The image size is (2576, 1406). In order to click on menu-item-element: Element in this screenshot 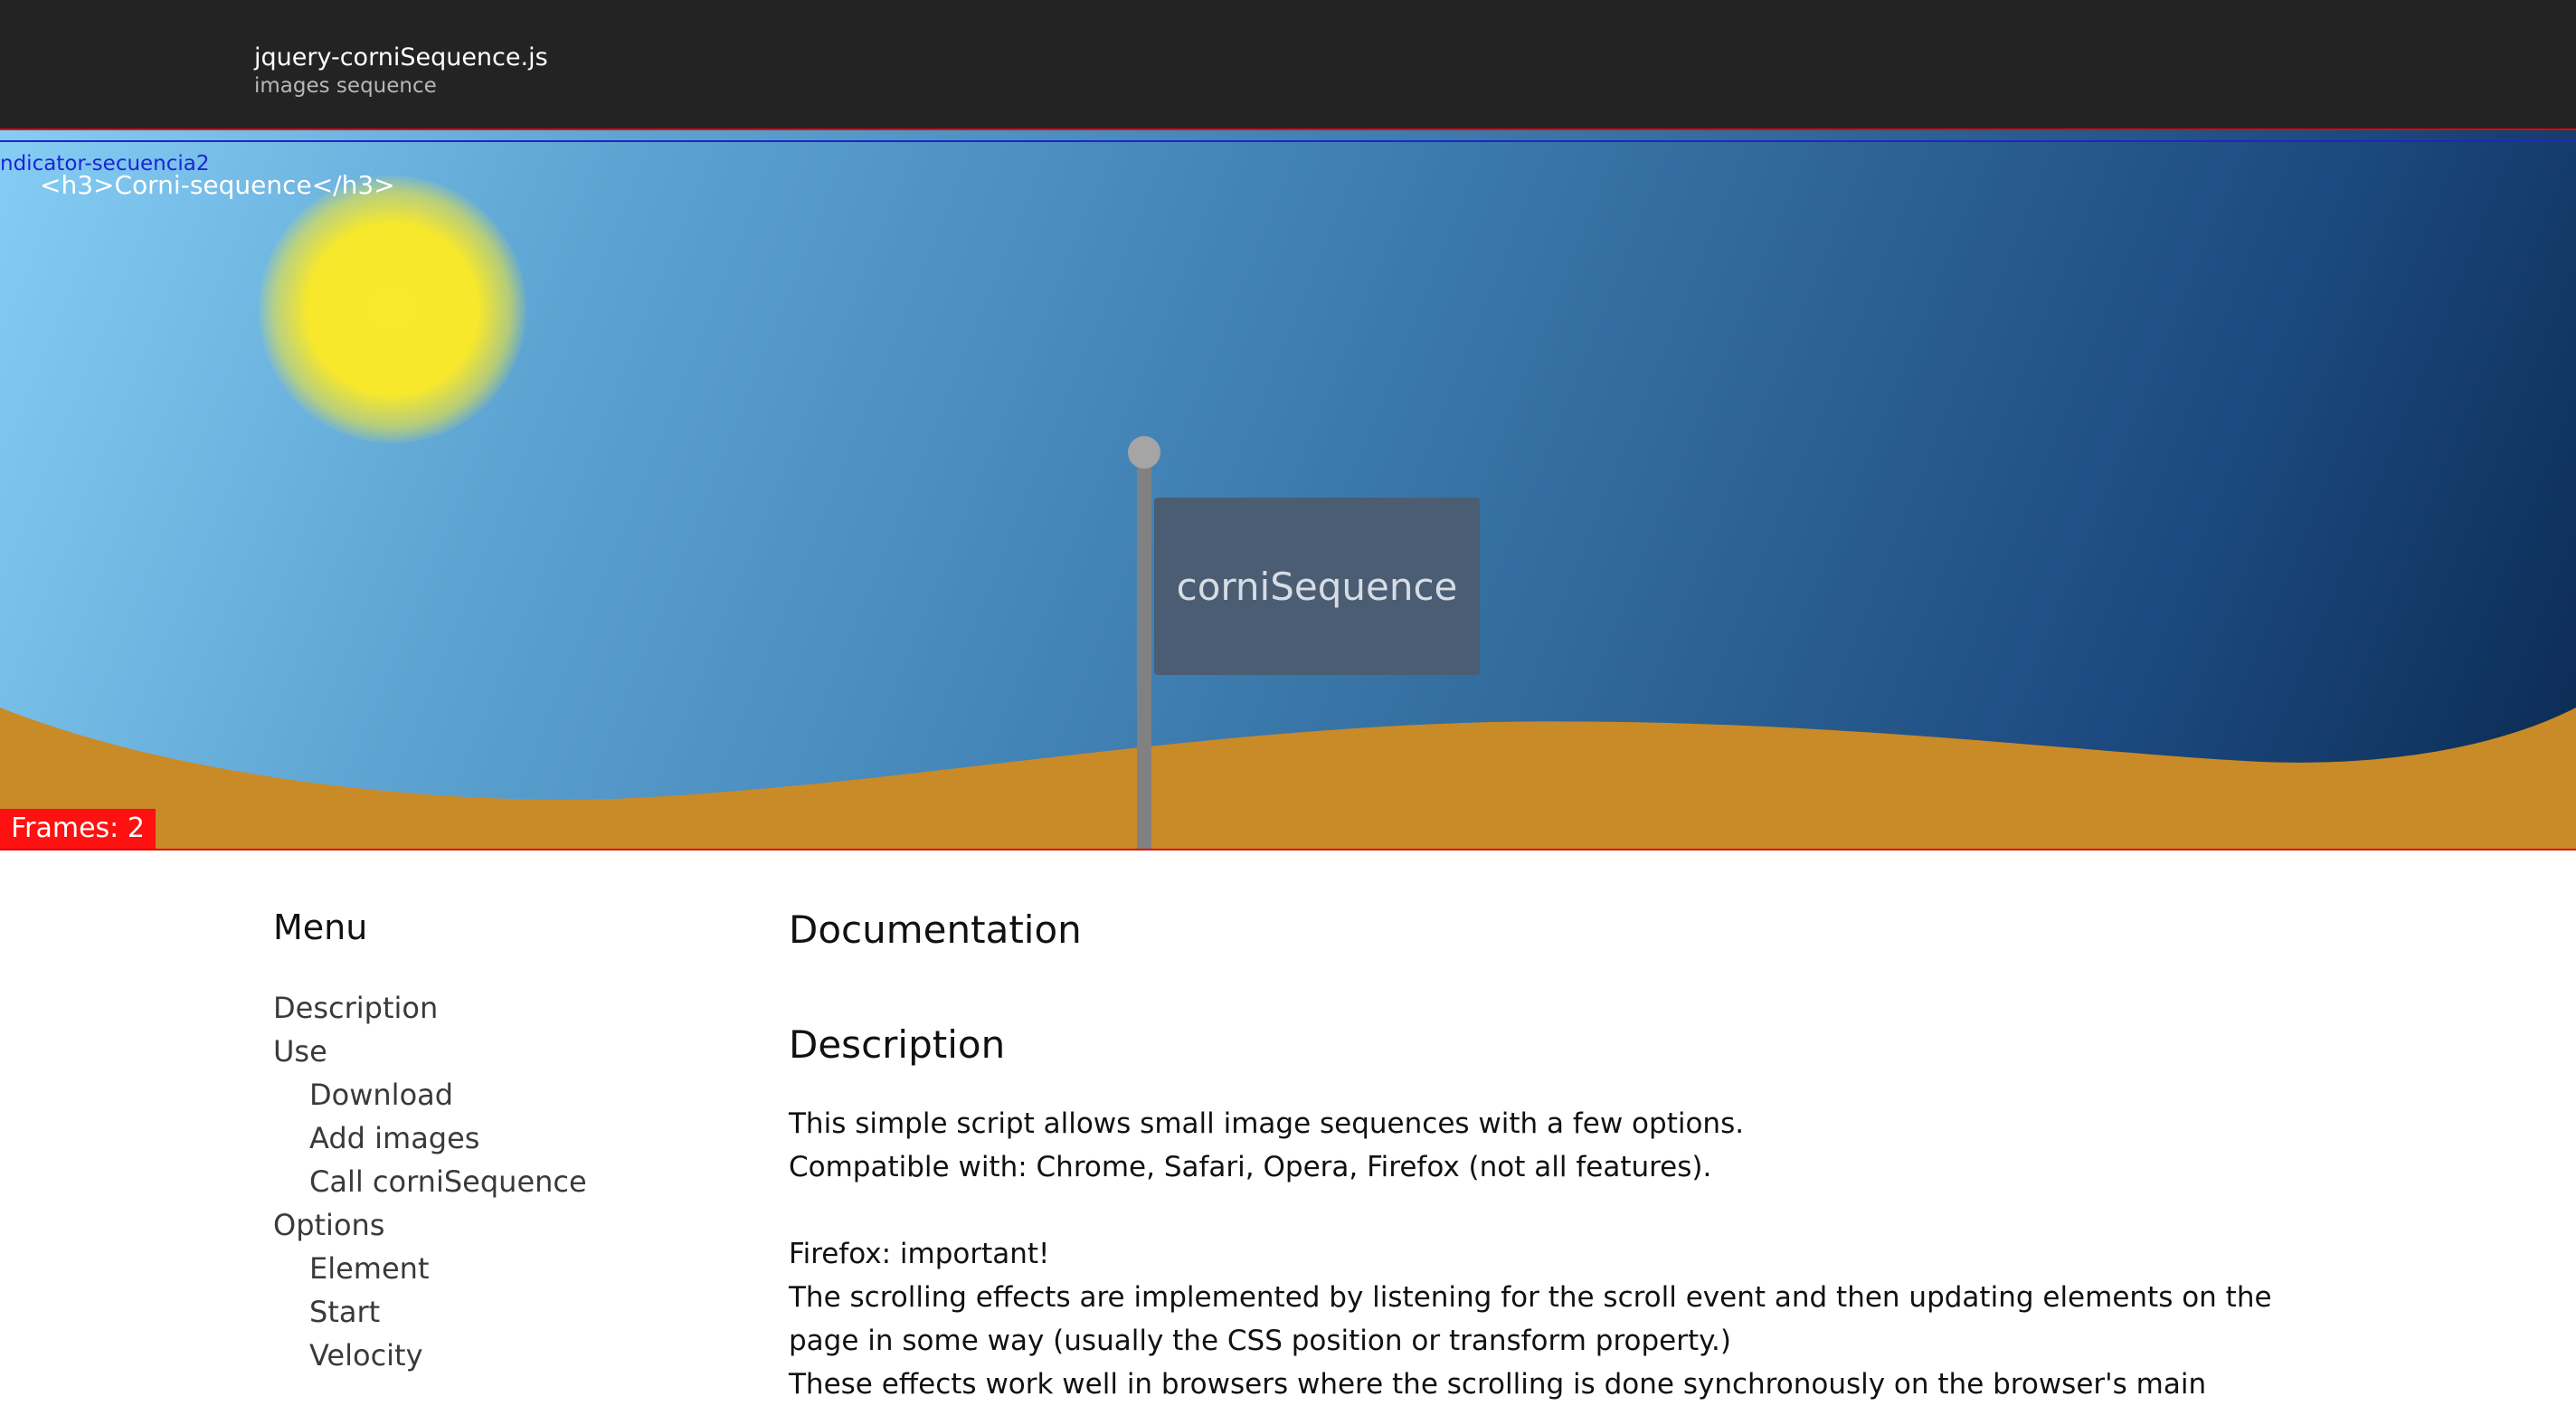, I will do `click(430, 1268)`.